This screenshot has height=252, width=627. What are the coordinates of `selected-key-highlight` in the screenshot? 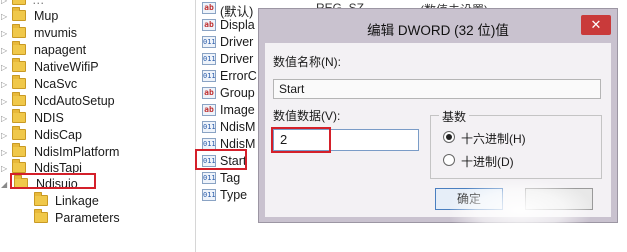 It's located at (53, 181).